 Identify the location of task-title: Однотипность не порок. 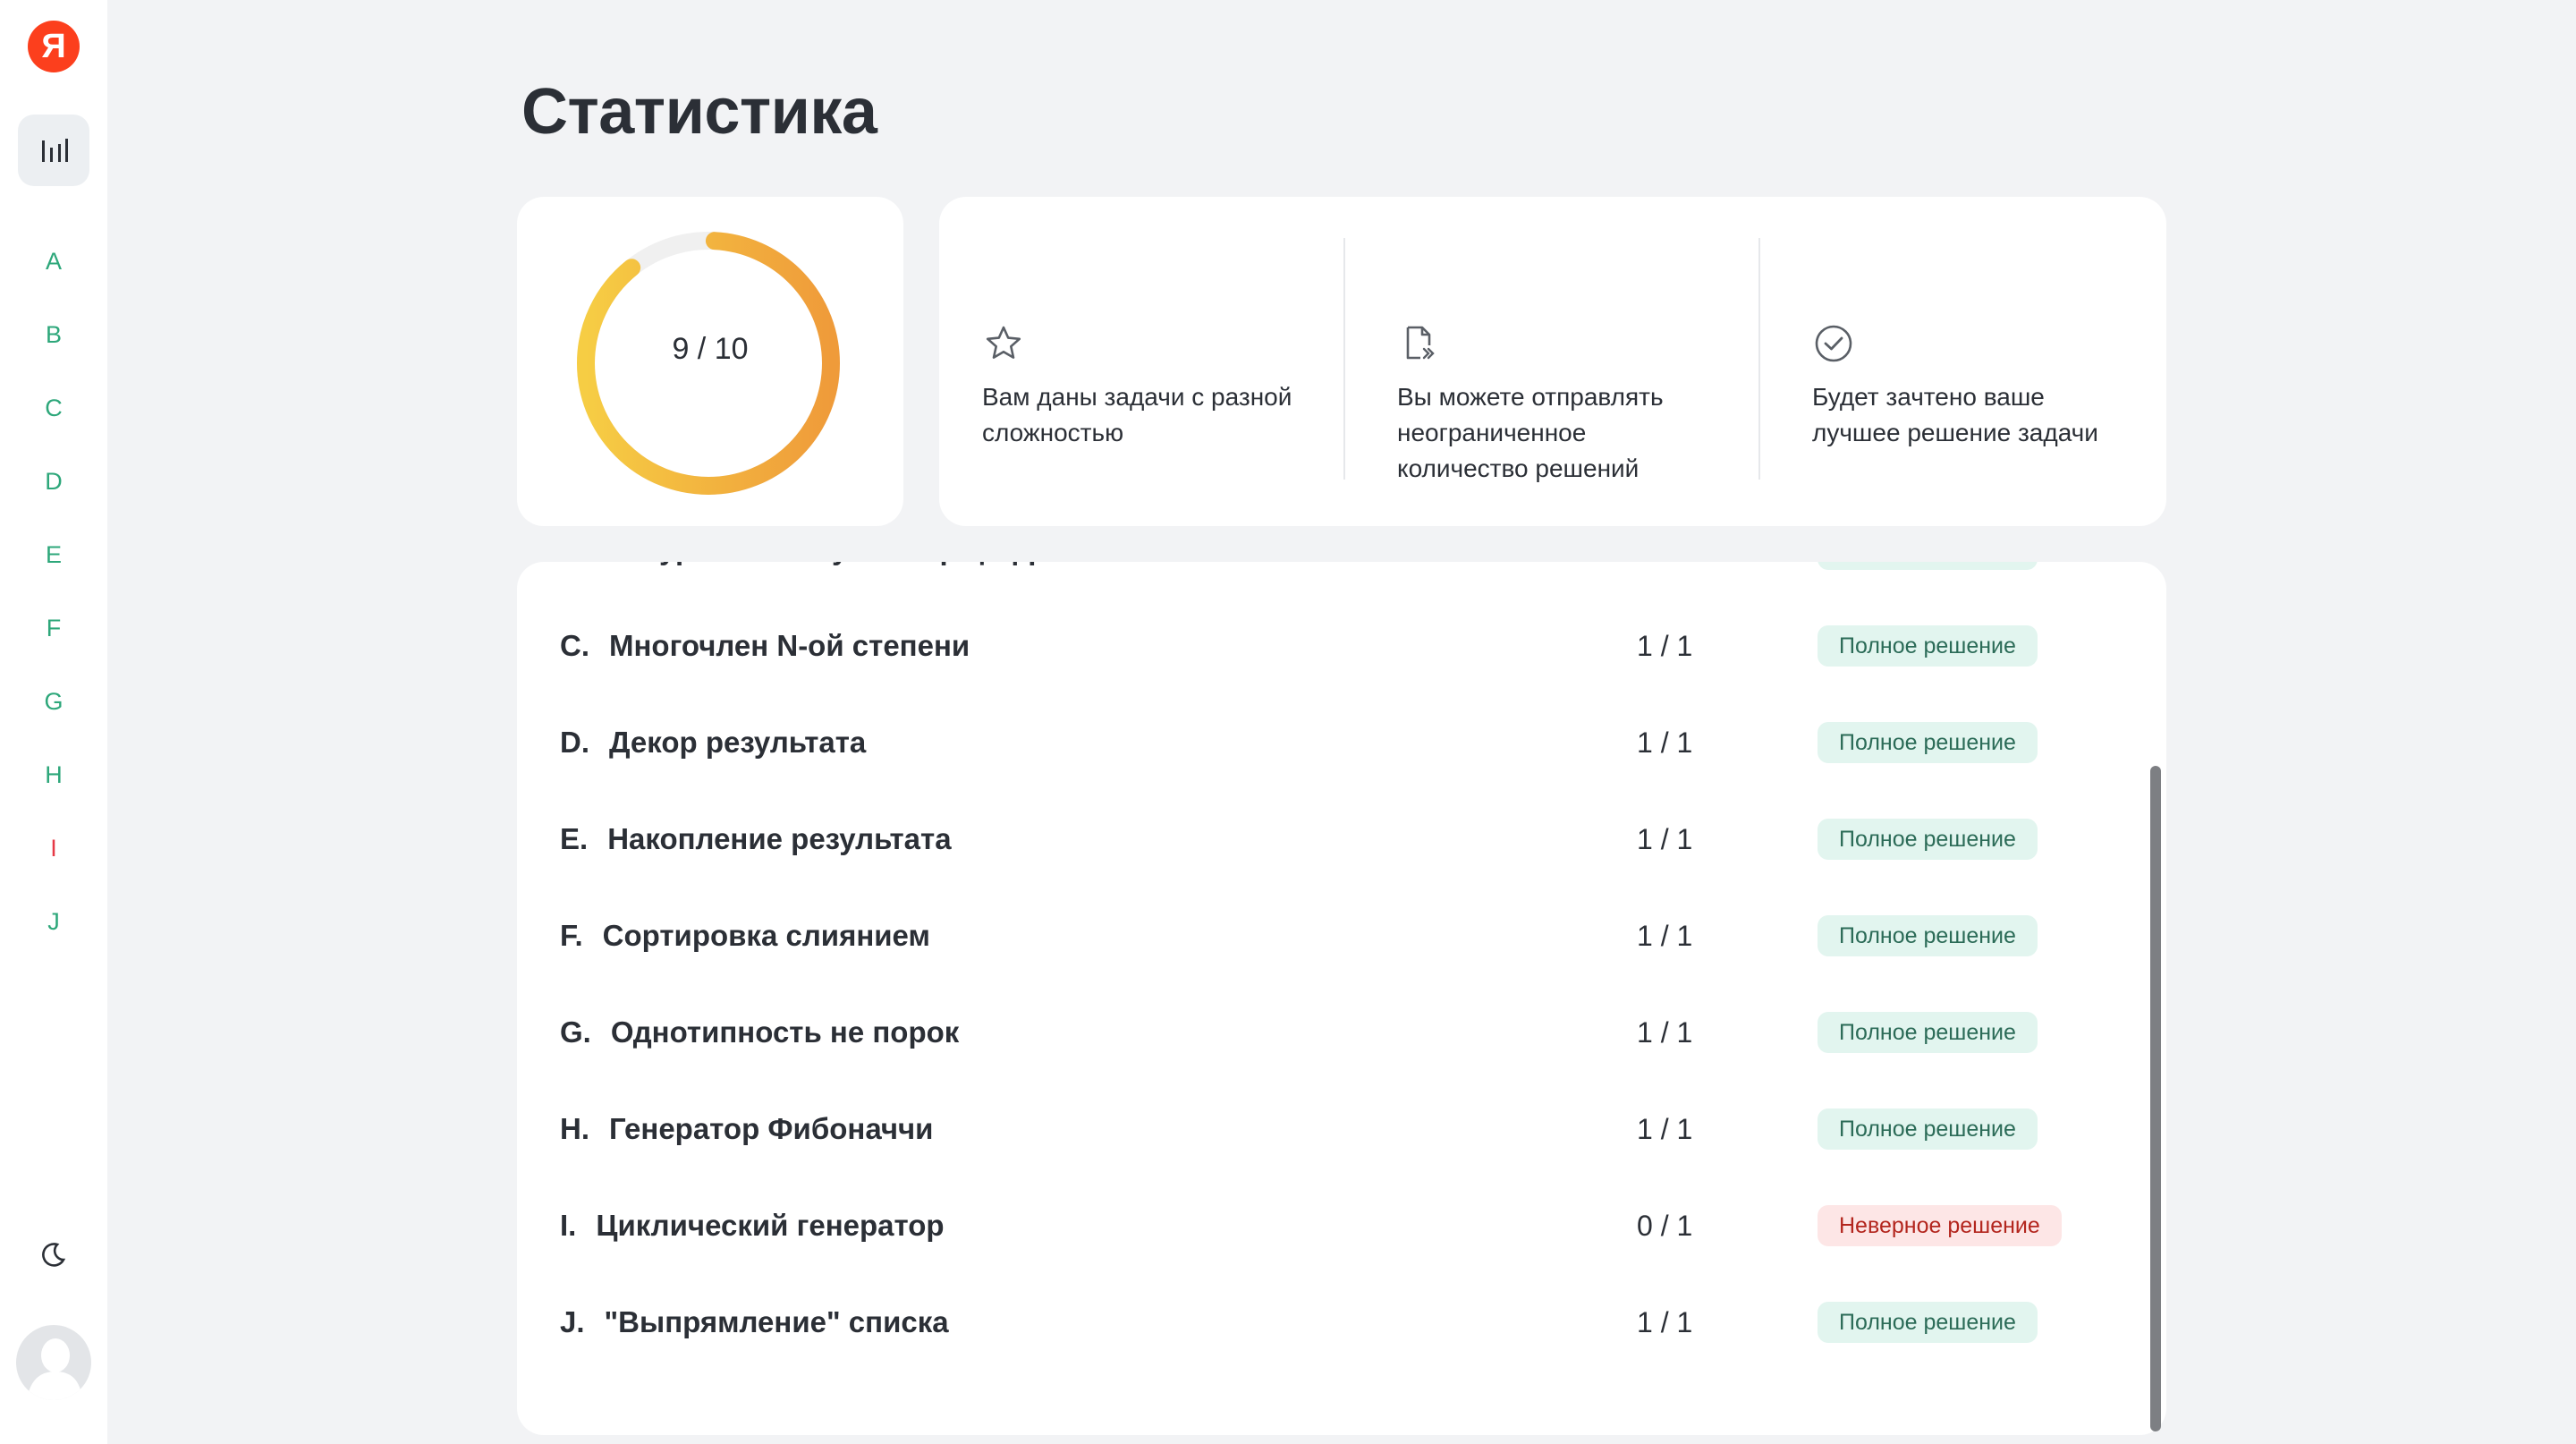
(785, 1032).